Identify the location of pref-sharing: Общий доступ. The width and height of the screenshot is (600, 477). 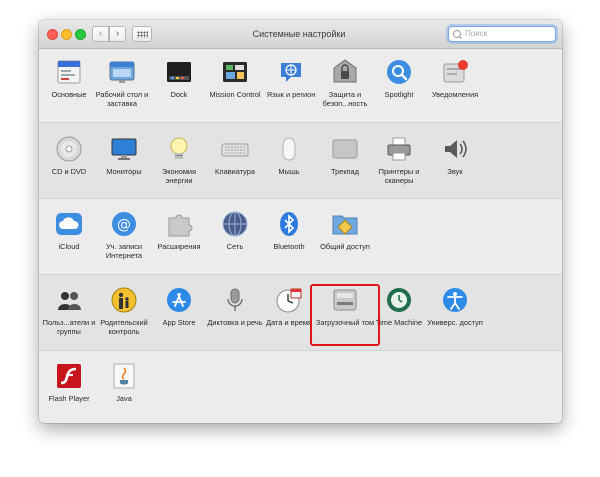
(345, 230).